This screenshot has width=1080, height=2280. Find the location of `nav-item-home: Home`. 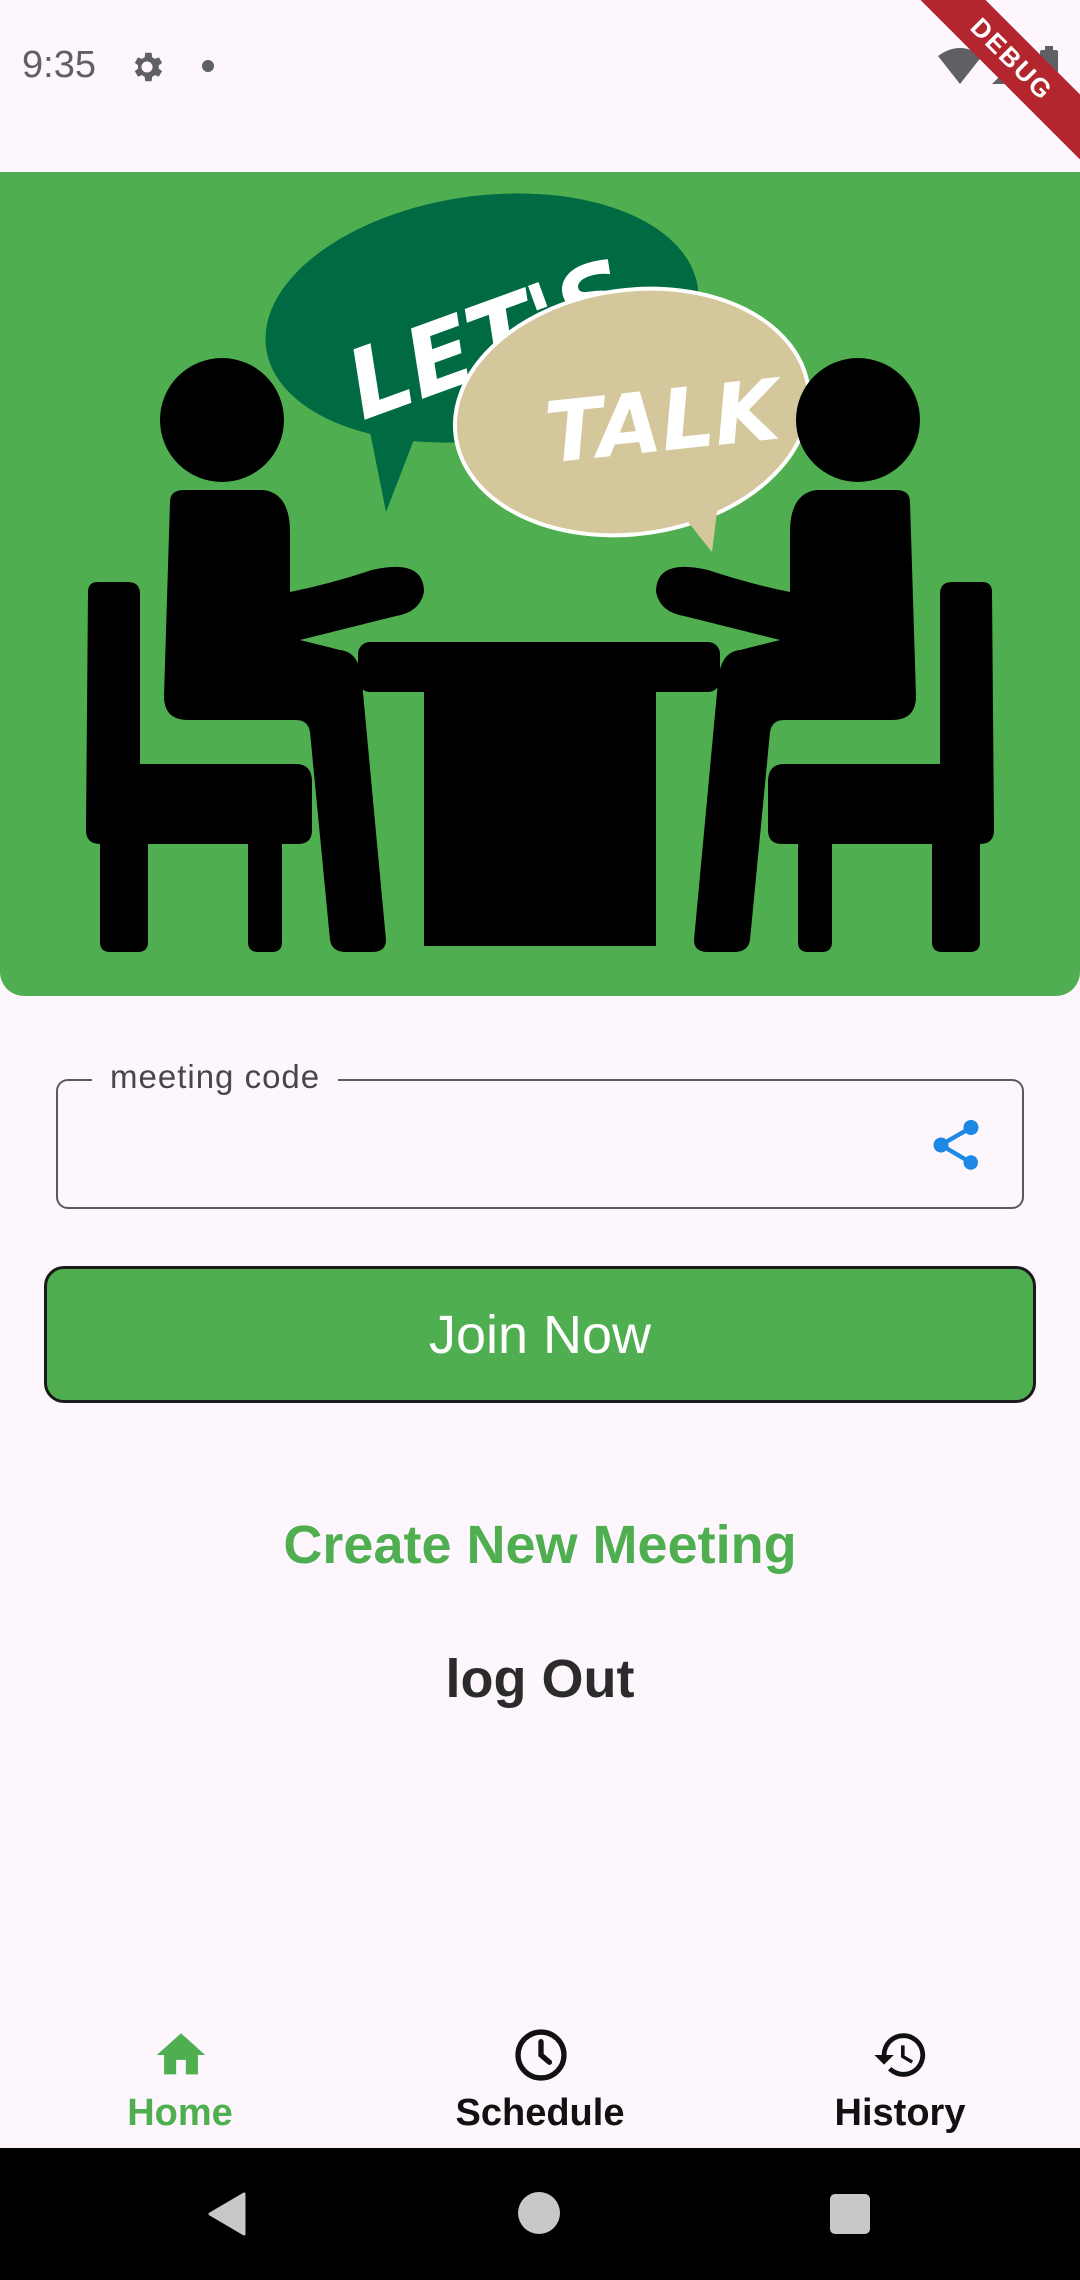

nav-item-home: Home is located at coordinates (180, 2074).